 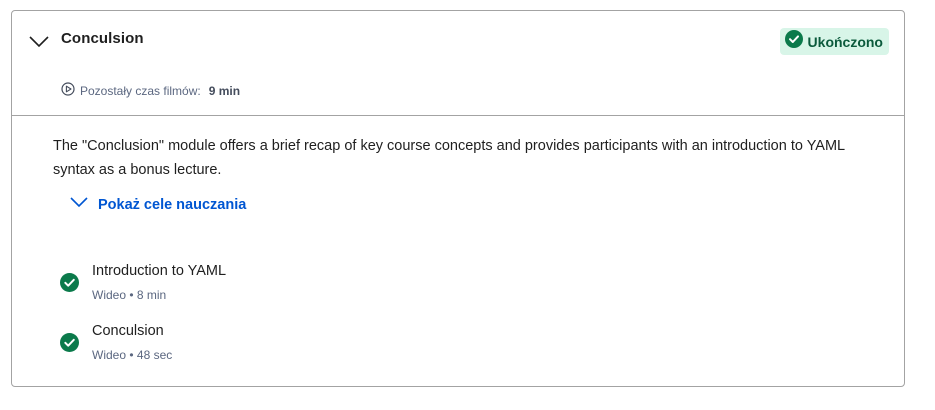 I want to click on lesson-item-introduction-to-yaml: Introduction to YAML Wideo • 8 min, so click(x=210, y=285).